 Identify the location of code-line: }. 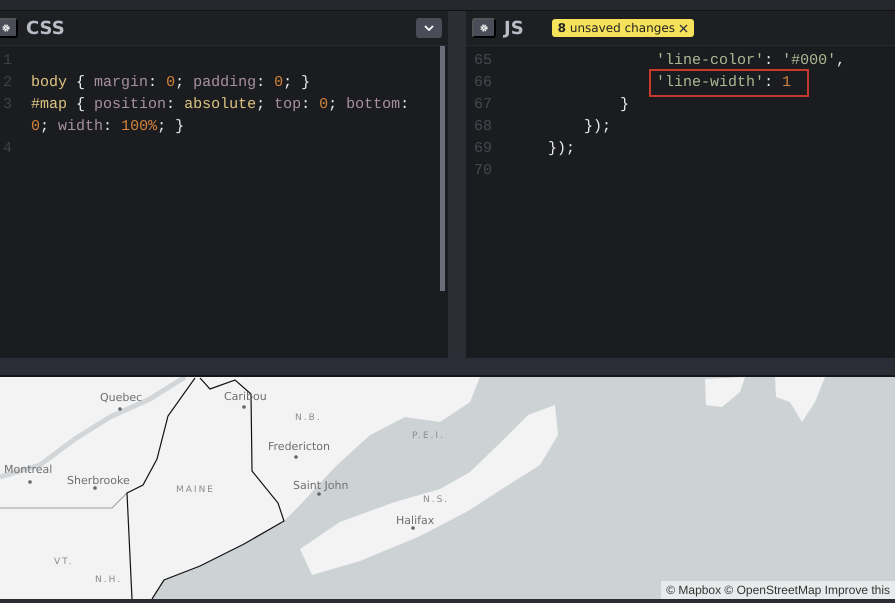
(625, 105).